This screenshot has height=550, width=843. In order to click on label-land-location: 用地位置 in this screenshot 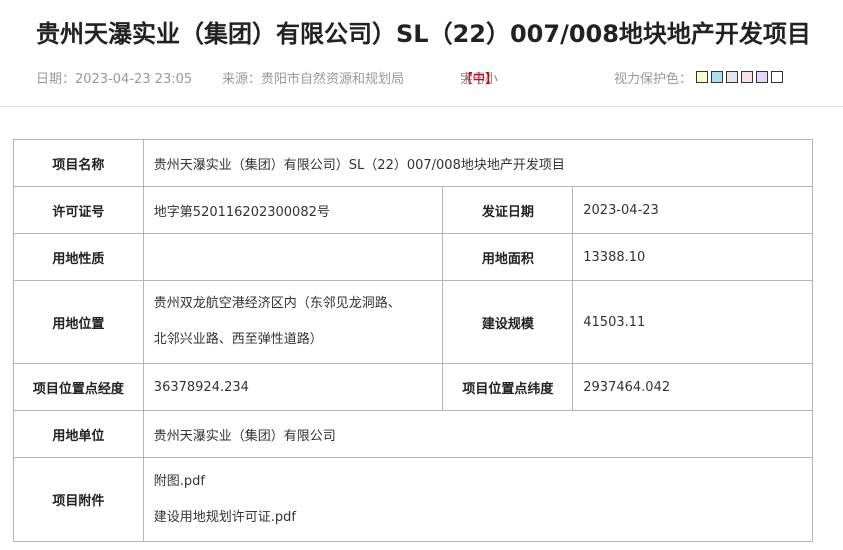, I will do `click(78, 322)`.